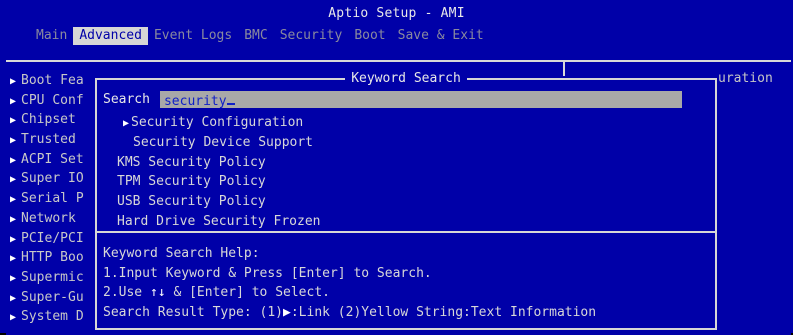 Image resolution: width=793 pixels, height=335 pixels. I want to click on menu-item-super-guardians: ▶ Super-Gu, so click(47, 298).